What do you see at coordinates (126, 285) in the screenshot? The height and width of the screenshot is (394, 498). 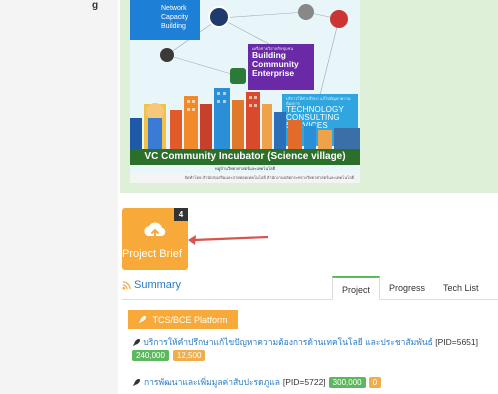 I see `rss-icon` at bounding box center [126, 285].